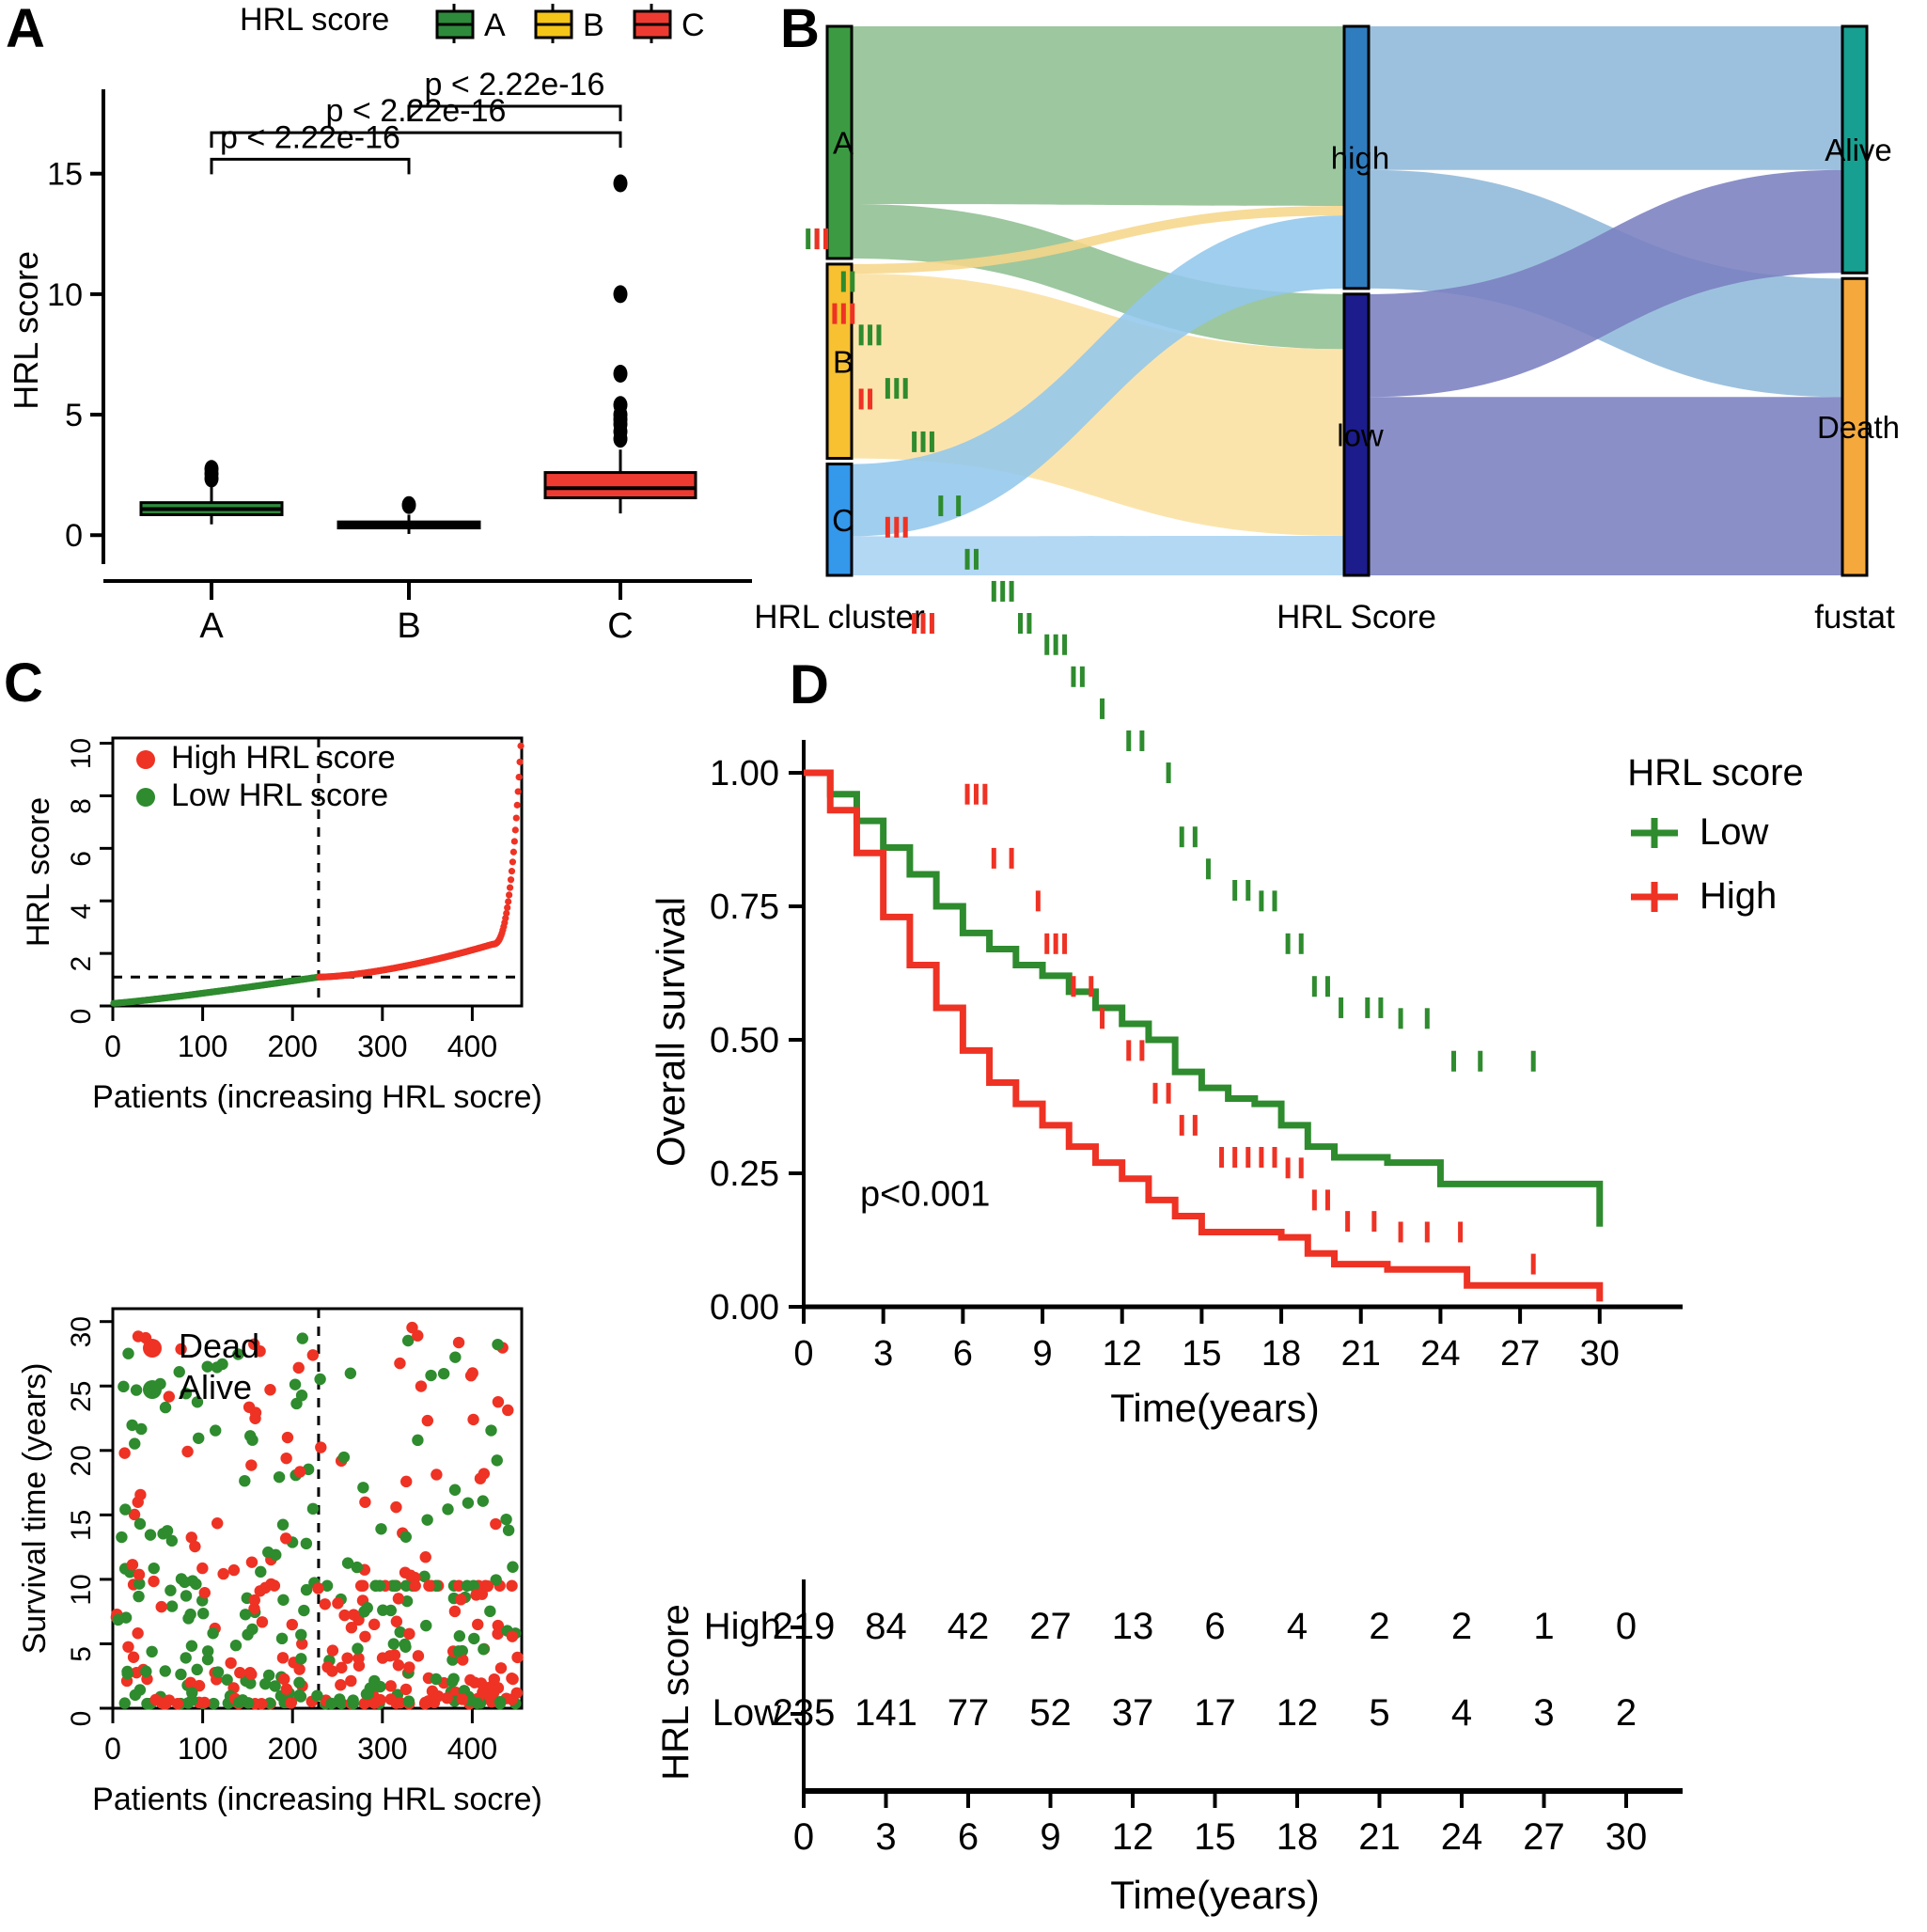 Image resolution: width=1927 pixels, height=1932 pixels. I want to click on y-tick-label: 25, so click(81, 1396).